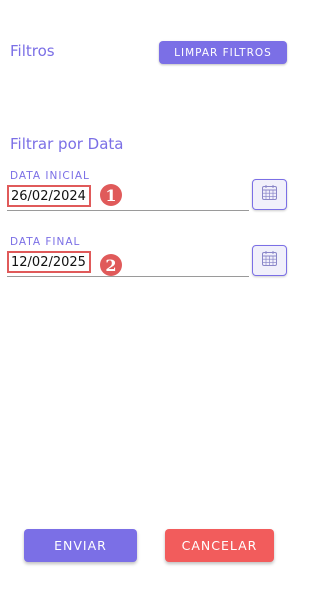 The width and height of the screenshot is (320, 596). I want to click on start-date-calendar-button, so click(269, 194).